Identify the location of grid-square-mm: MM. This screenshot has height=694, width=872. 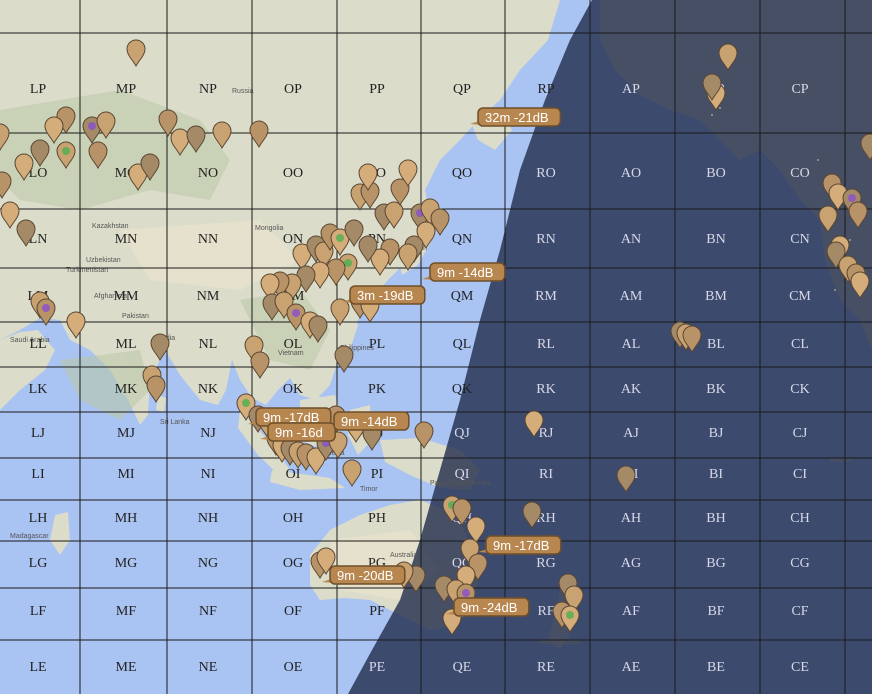
(126, 296).